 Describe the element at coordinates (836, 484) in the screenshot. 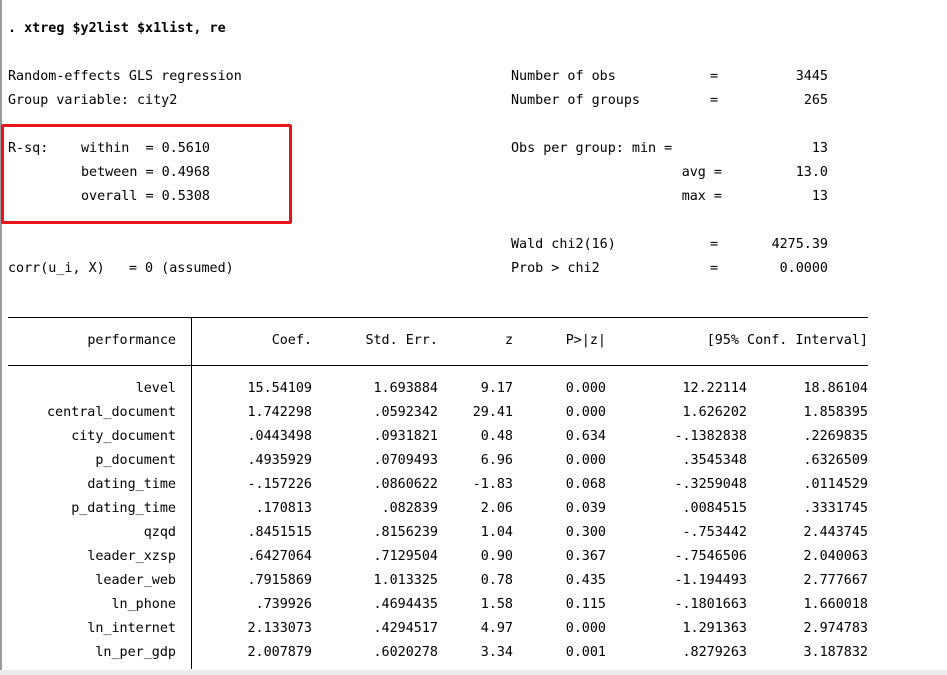

I see `cell-conf-high: .0114529` at that location.